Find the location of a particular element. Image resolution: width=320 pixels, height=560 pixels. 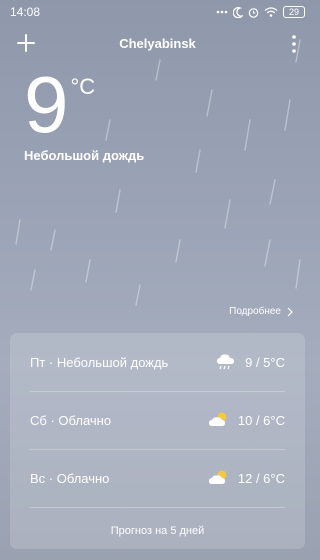

status-bar: 14:08 29 is located at coordinates (157, 12).